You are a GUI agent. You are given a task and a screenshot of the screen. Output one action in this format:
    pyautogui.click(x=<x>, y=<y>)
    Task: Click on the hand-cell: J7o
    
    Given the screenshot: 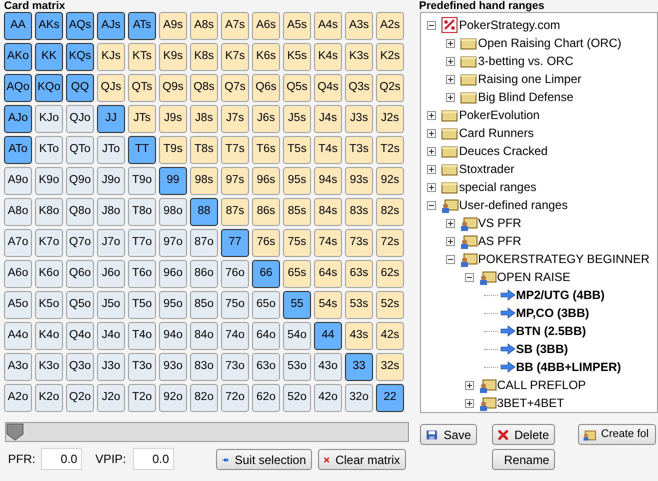 What is the action you would take?
    pyautogui.click(x=111, y=243)
    